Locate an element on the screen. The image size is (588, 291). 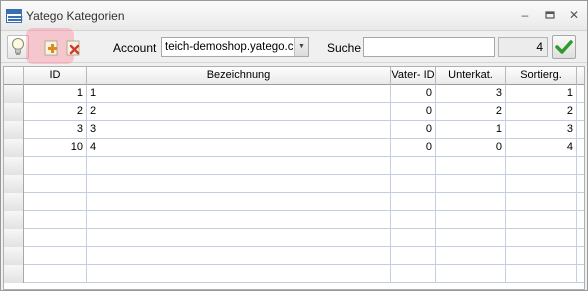
checkmark-icon is located at coordinates (564, 47).